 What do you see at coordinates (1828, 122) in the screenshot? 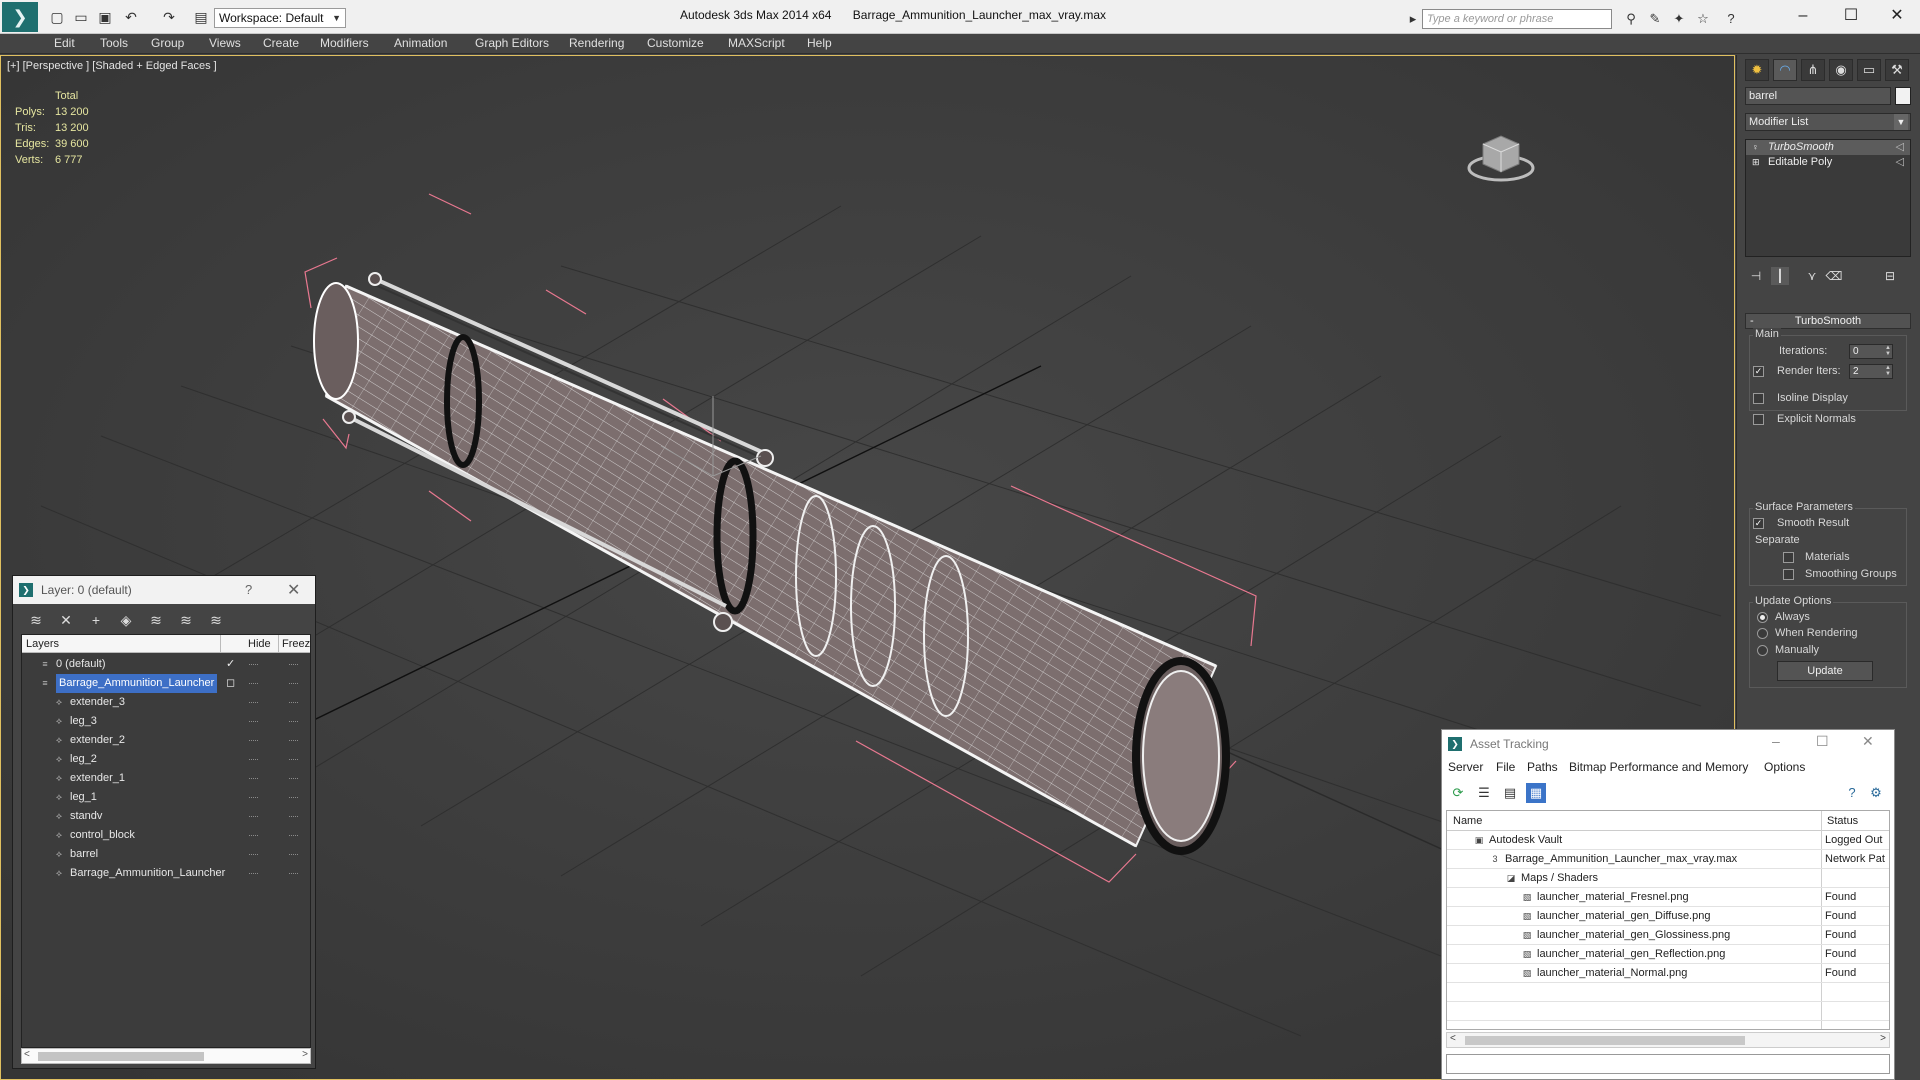
I see `modifier-list-dropdown: Modifier List ▼` at bounding box center [1828, 122].